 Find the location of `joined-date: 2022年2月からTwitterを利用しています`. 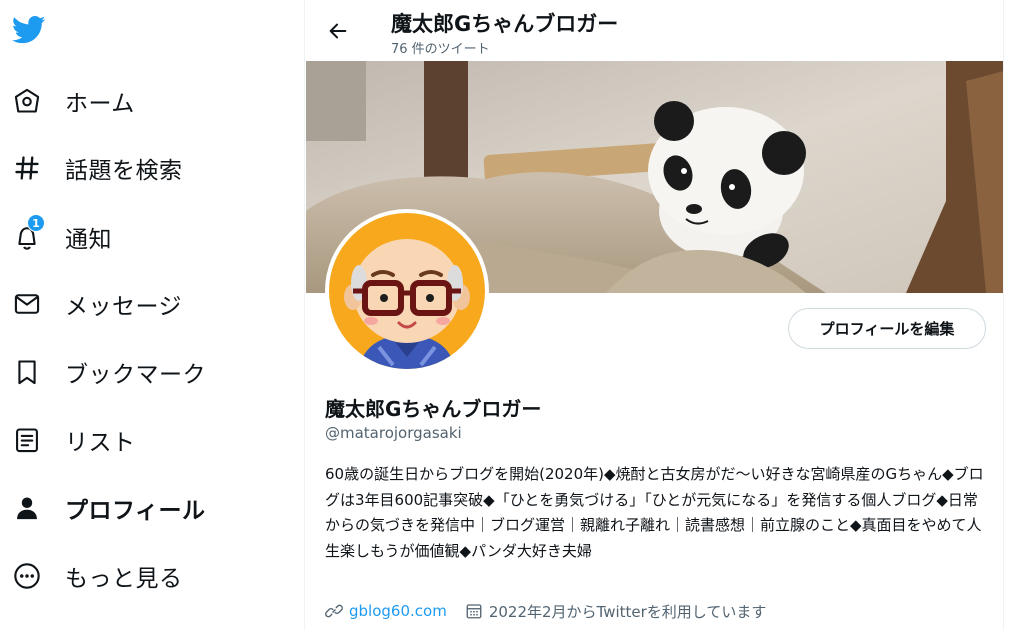

joined-date: 2022年2月からTwitterを利用しています is located at coordinates (627, 611).